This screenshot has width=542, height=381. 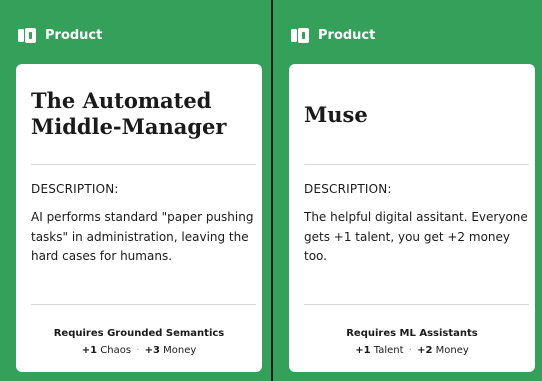 I want to click on effects-line: +1 Chaos · +3 Money, so click(x=139, y=350).